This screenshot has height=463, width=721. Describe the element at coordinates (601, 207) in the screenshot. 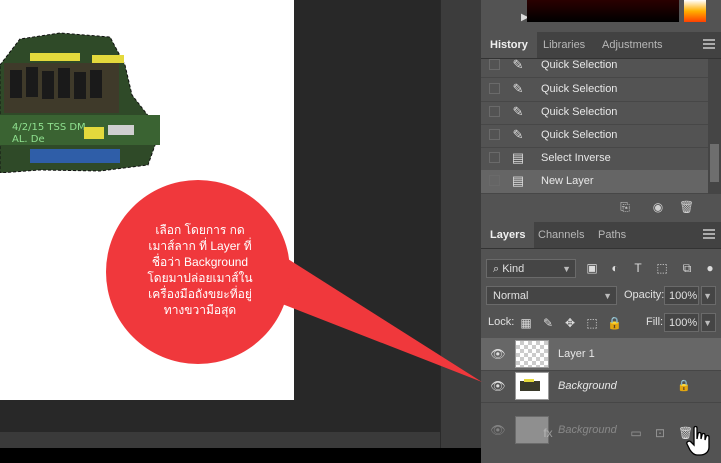

I see `history-footer: ⎘ ◉ 🗑` at that location.